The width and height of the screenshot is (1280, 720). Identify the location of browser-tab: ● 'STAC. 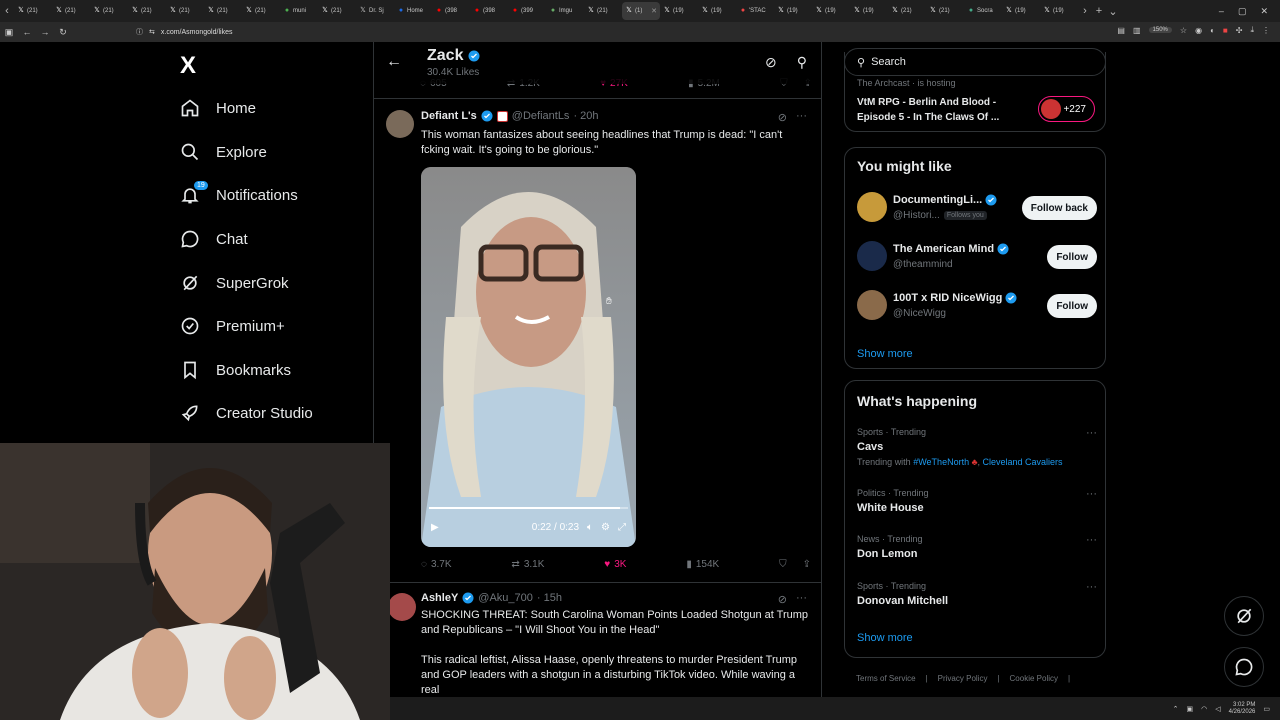
(755, 11).